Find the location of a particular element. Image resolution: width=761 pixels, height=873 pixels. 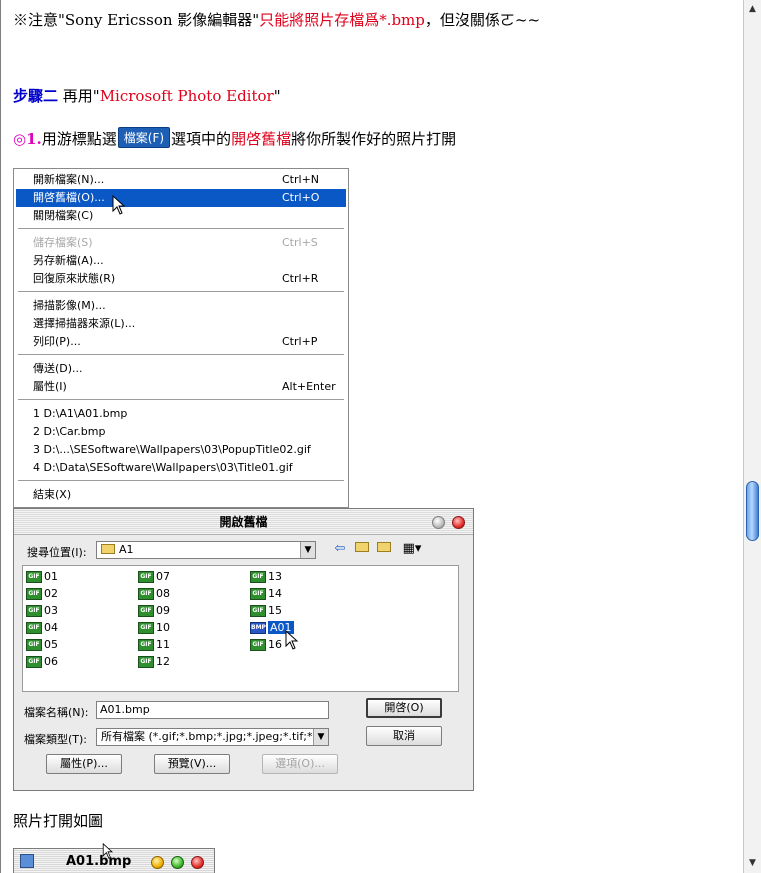

scroll-down-icon: ▼ is located at coordinates (752, 863).